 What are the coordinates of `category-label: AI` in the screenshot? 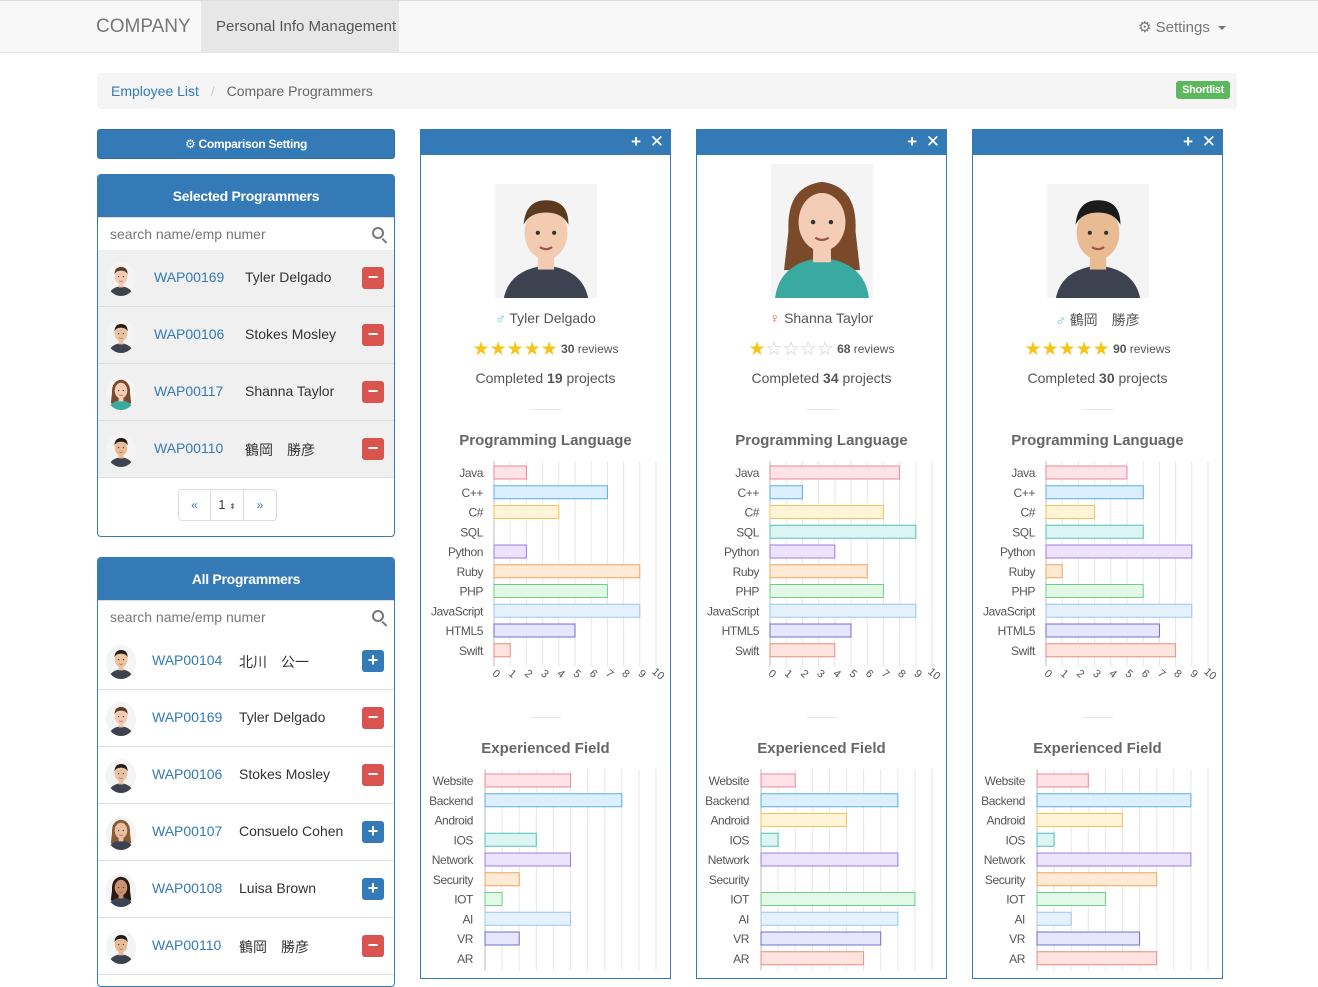 It's located at (467, 919).